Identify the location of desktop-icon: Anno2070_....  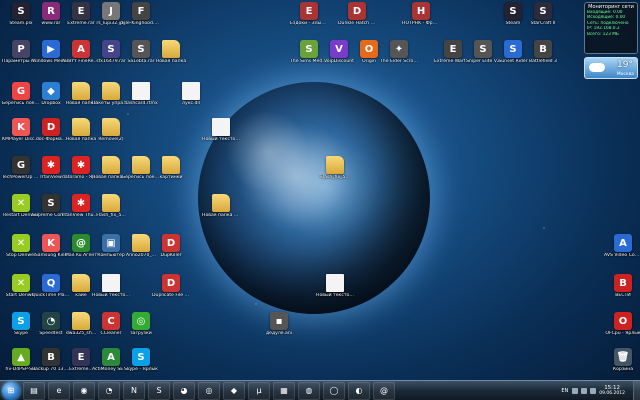
(141, 251).